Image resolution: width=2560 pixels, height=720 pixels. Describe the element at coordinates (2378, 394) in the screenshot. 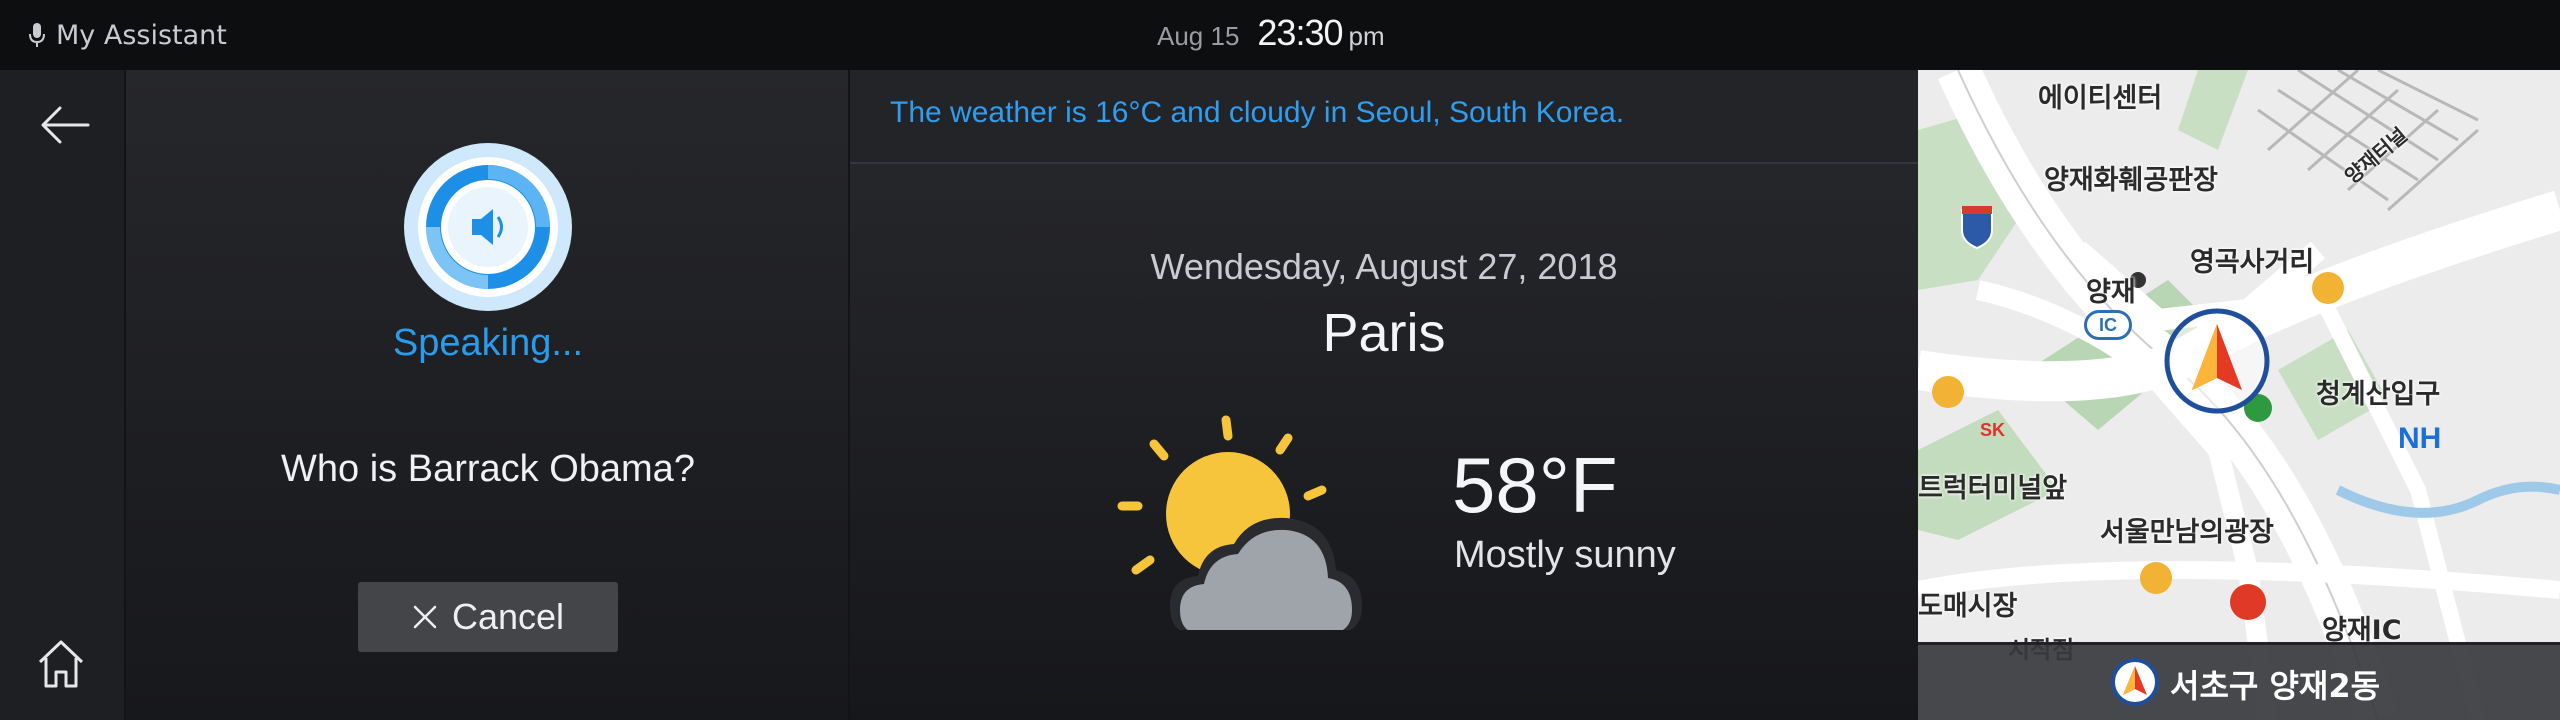

I see `map-label: 청계산입구` at that location.